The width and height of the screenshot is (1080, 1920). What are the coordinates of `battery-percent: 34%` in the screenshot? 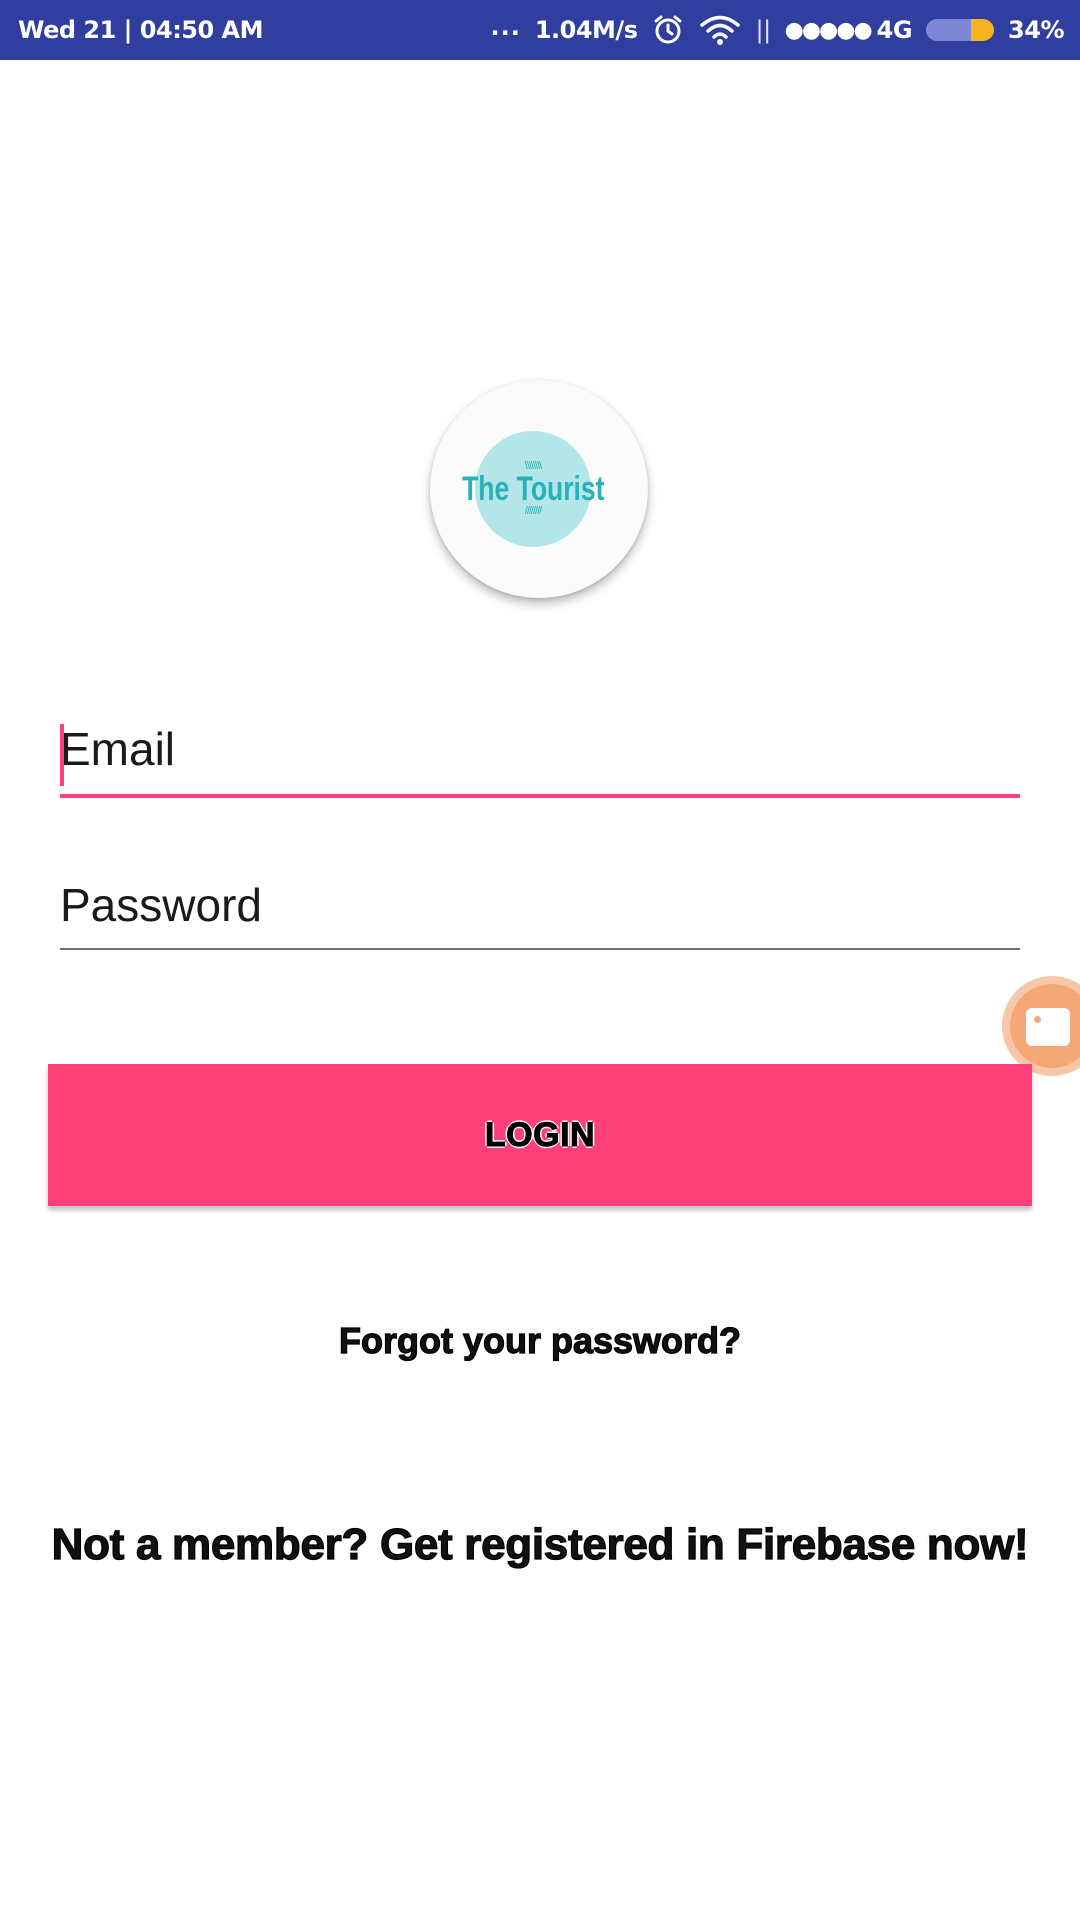 It's located at (1036, 30).